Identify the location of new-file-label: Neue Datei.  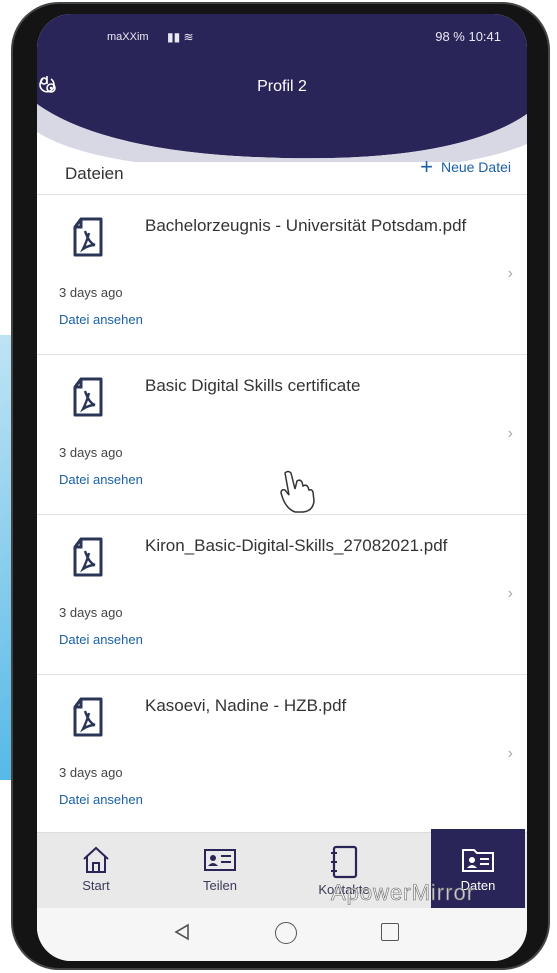
(475, 167).